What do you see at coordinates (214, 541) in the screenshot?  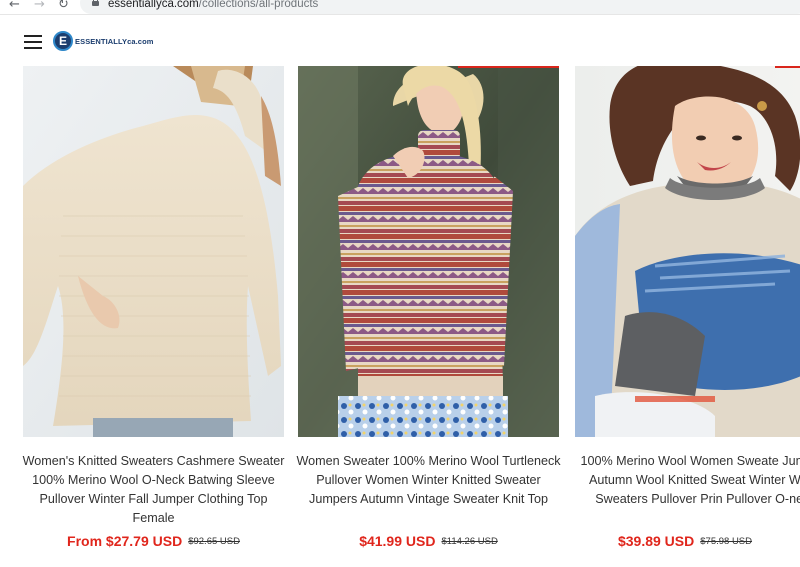 I see `compare-price: $92.65 USD` at bounding box center [214, 541].